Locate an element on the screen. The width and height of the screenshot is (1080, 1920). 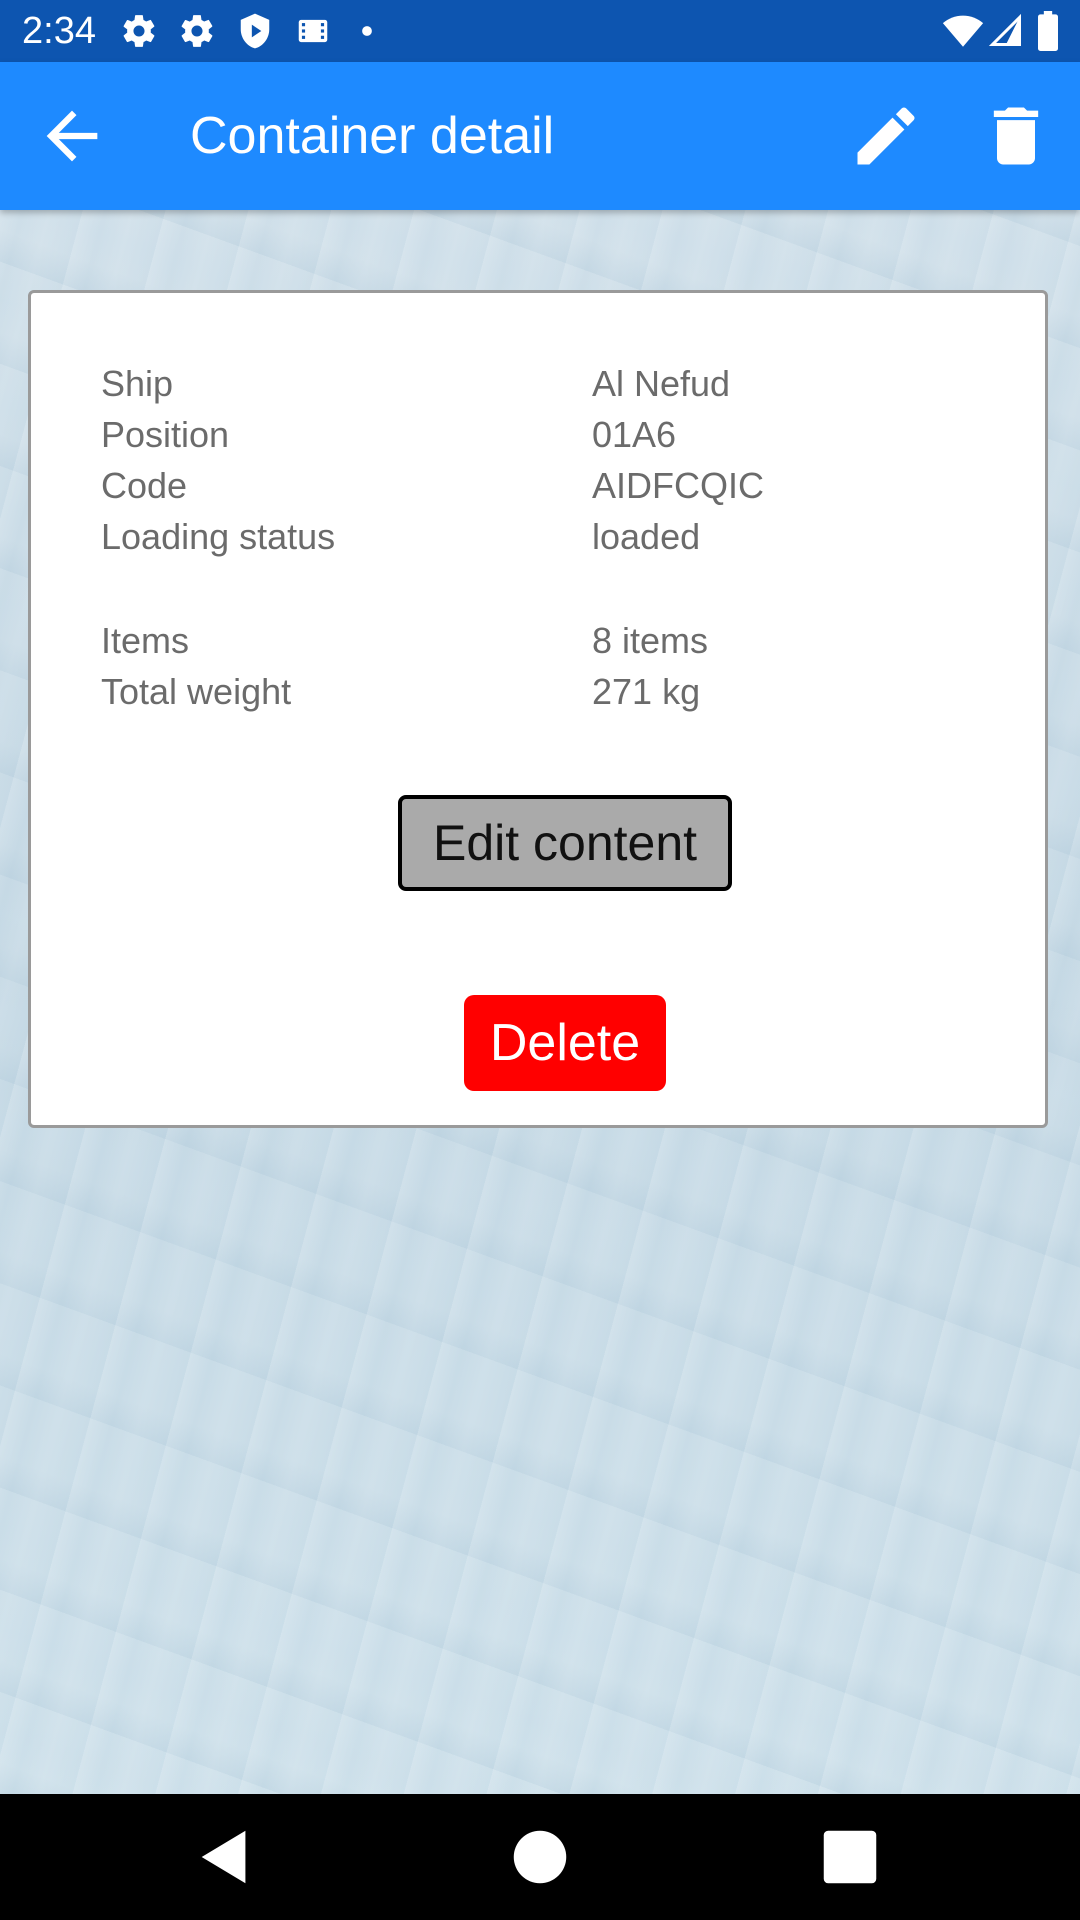
app-bar: Container detail is located at coordinates (540, 136).